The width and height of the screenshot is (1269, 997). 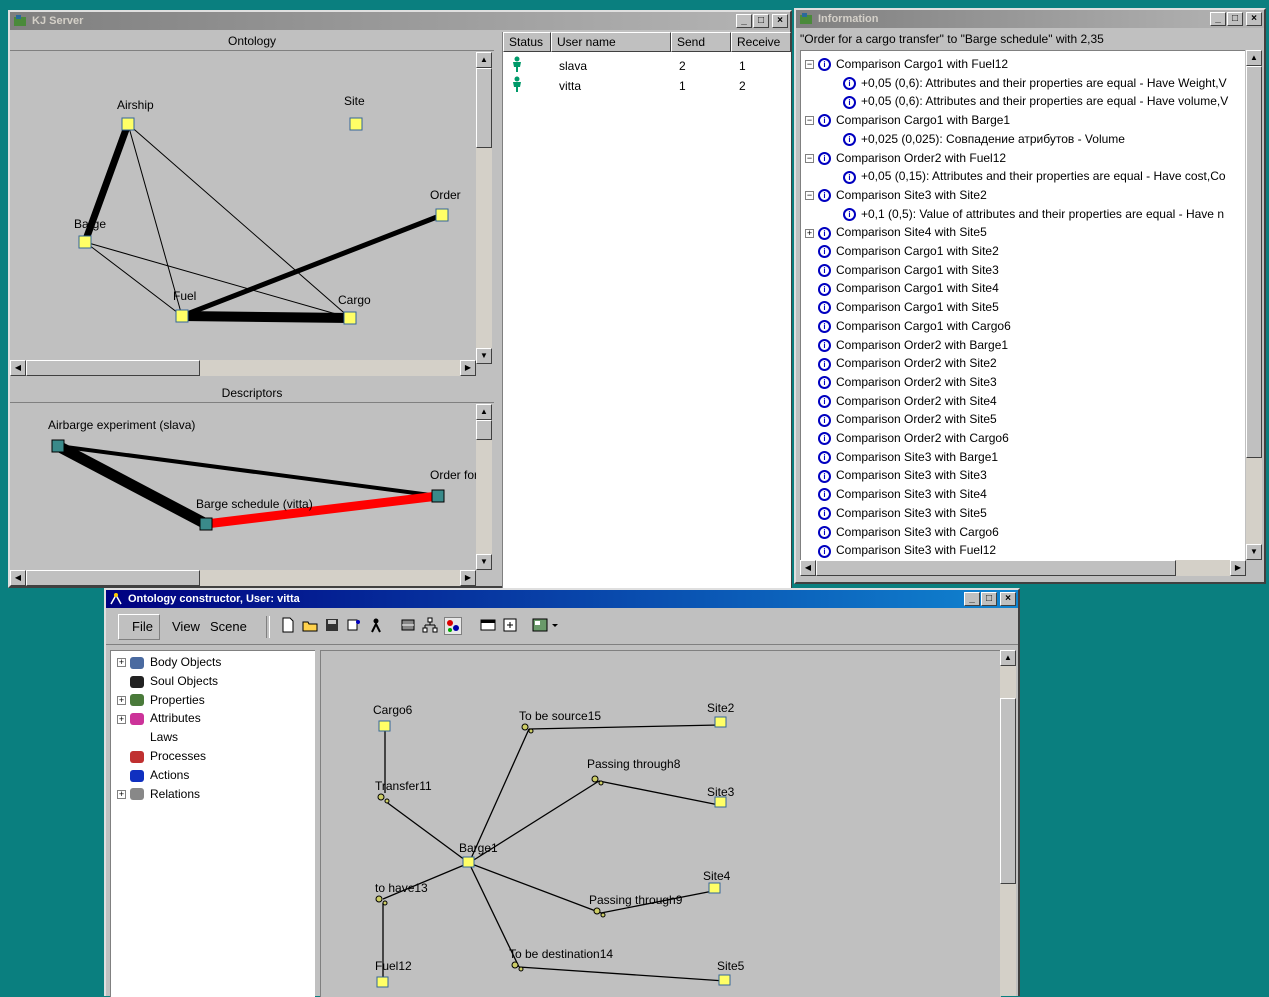 What do you see at coordinates (430, 625) in the screenshot?
I see `tree-layout-icon` at bounding box center [430, 625].